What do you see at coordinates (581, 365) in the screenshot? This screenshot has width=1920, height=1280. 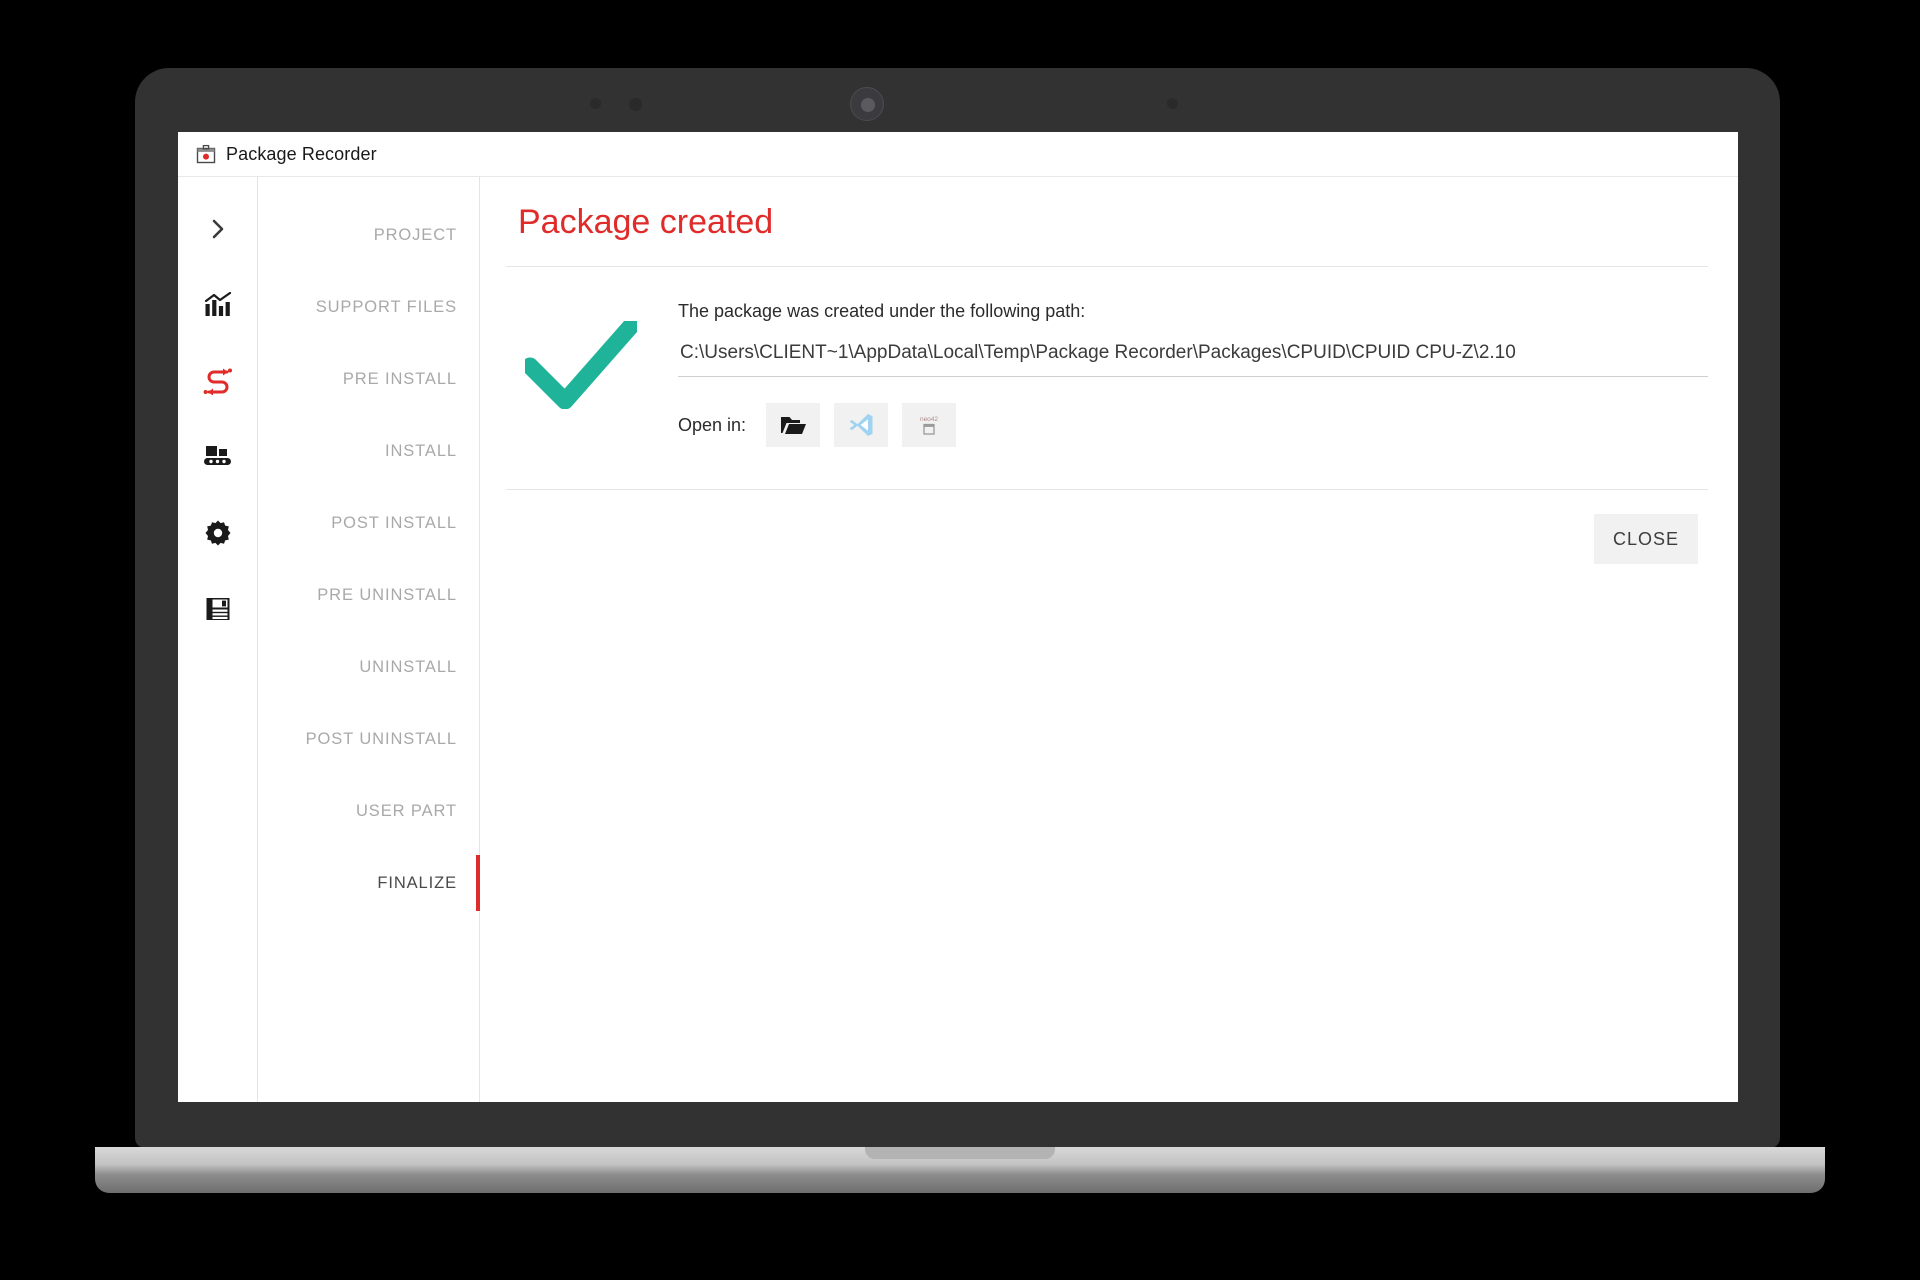 I see `success-check-icon` at bounding box center [581, 365].